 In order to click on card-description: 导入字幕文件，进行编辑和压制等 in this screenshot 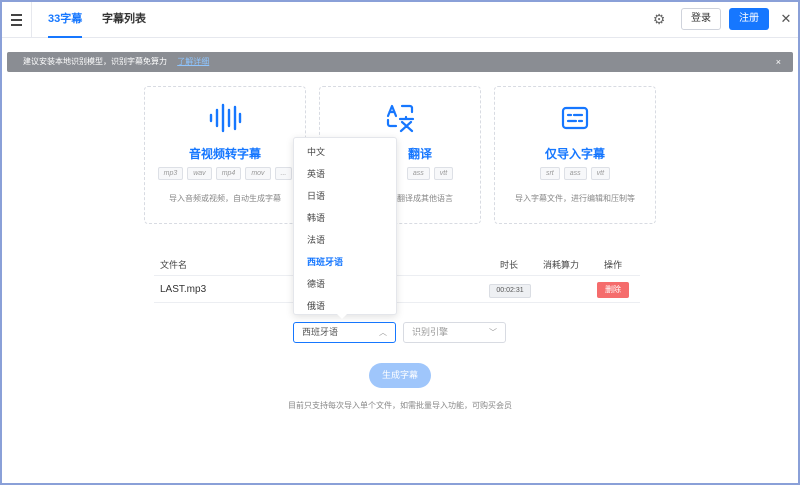, I will do `click(575, 198)`.